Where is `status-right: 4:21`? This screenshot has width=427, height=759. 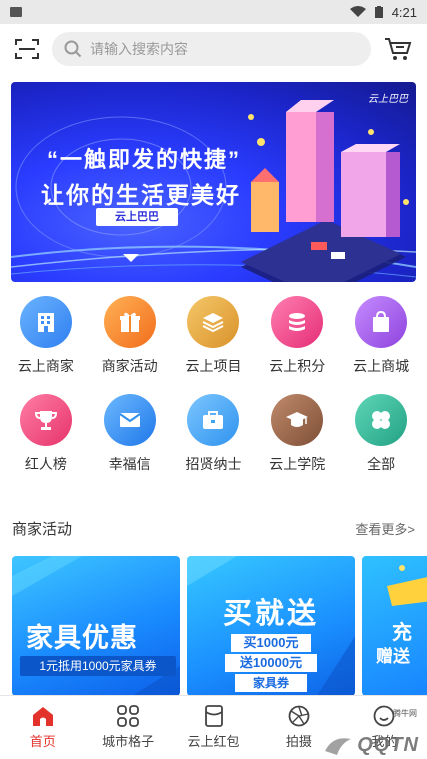
status-right: 4:21 is located at coordinates (383, 12).